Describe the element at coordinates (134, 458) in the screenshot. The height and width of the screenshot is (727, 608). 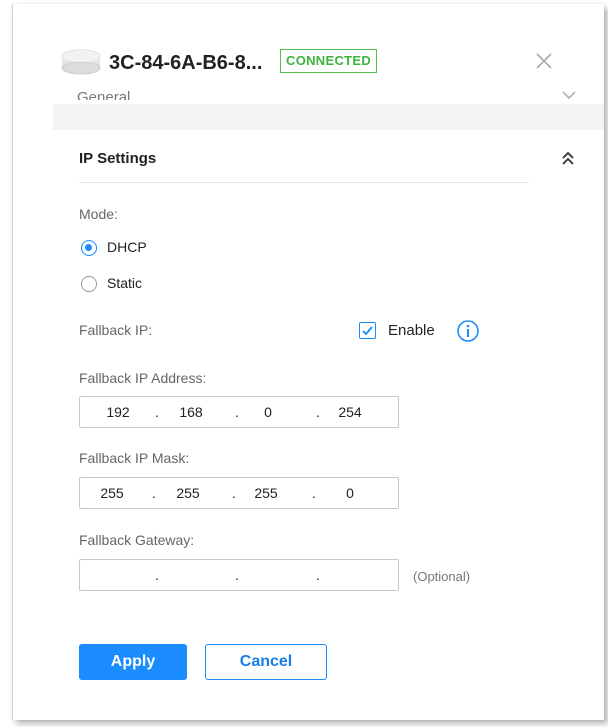
I see `fallback-mask-label: Fallback IP Mask:` at that location.